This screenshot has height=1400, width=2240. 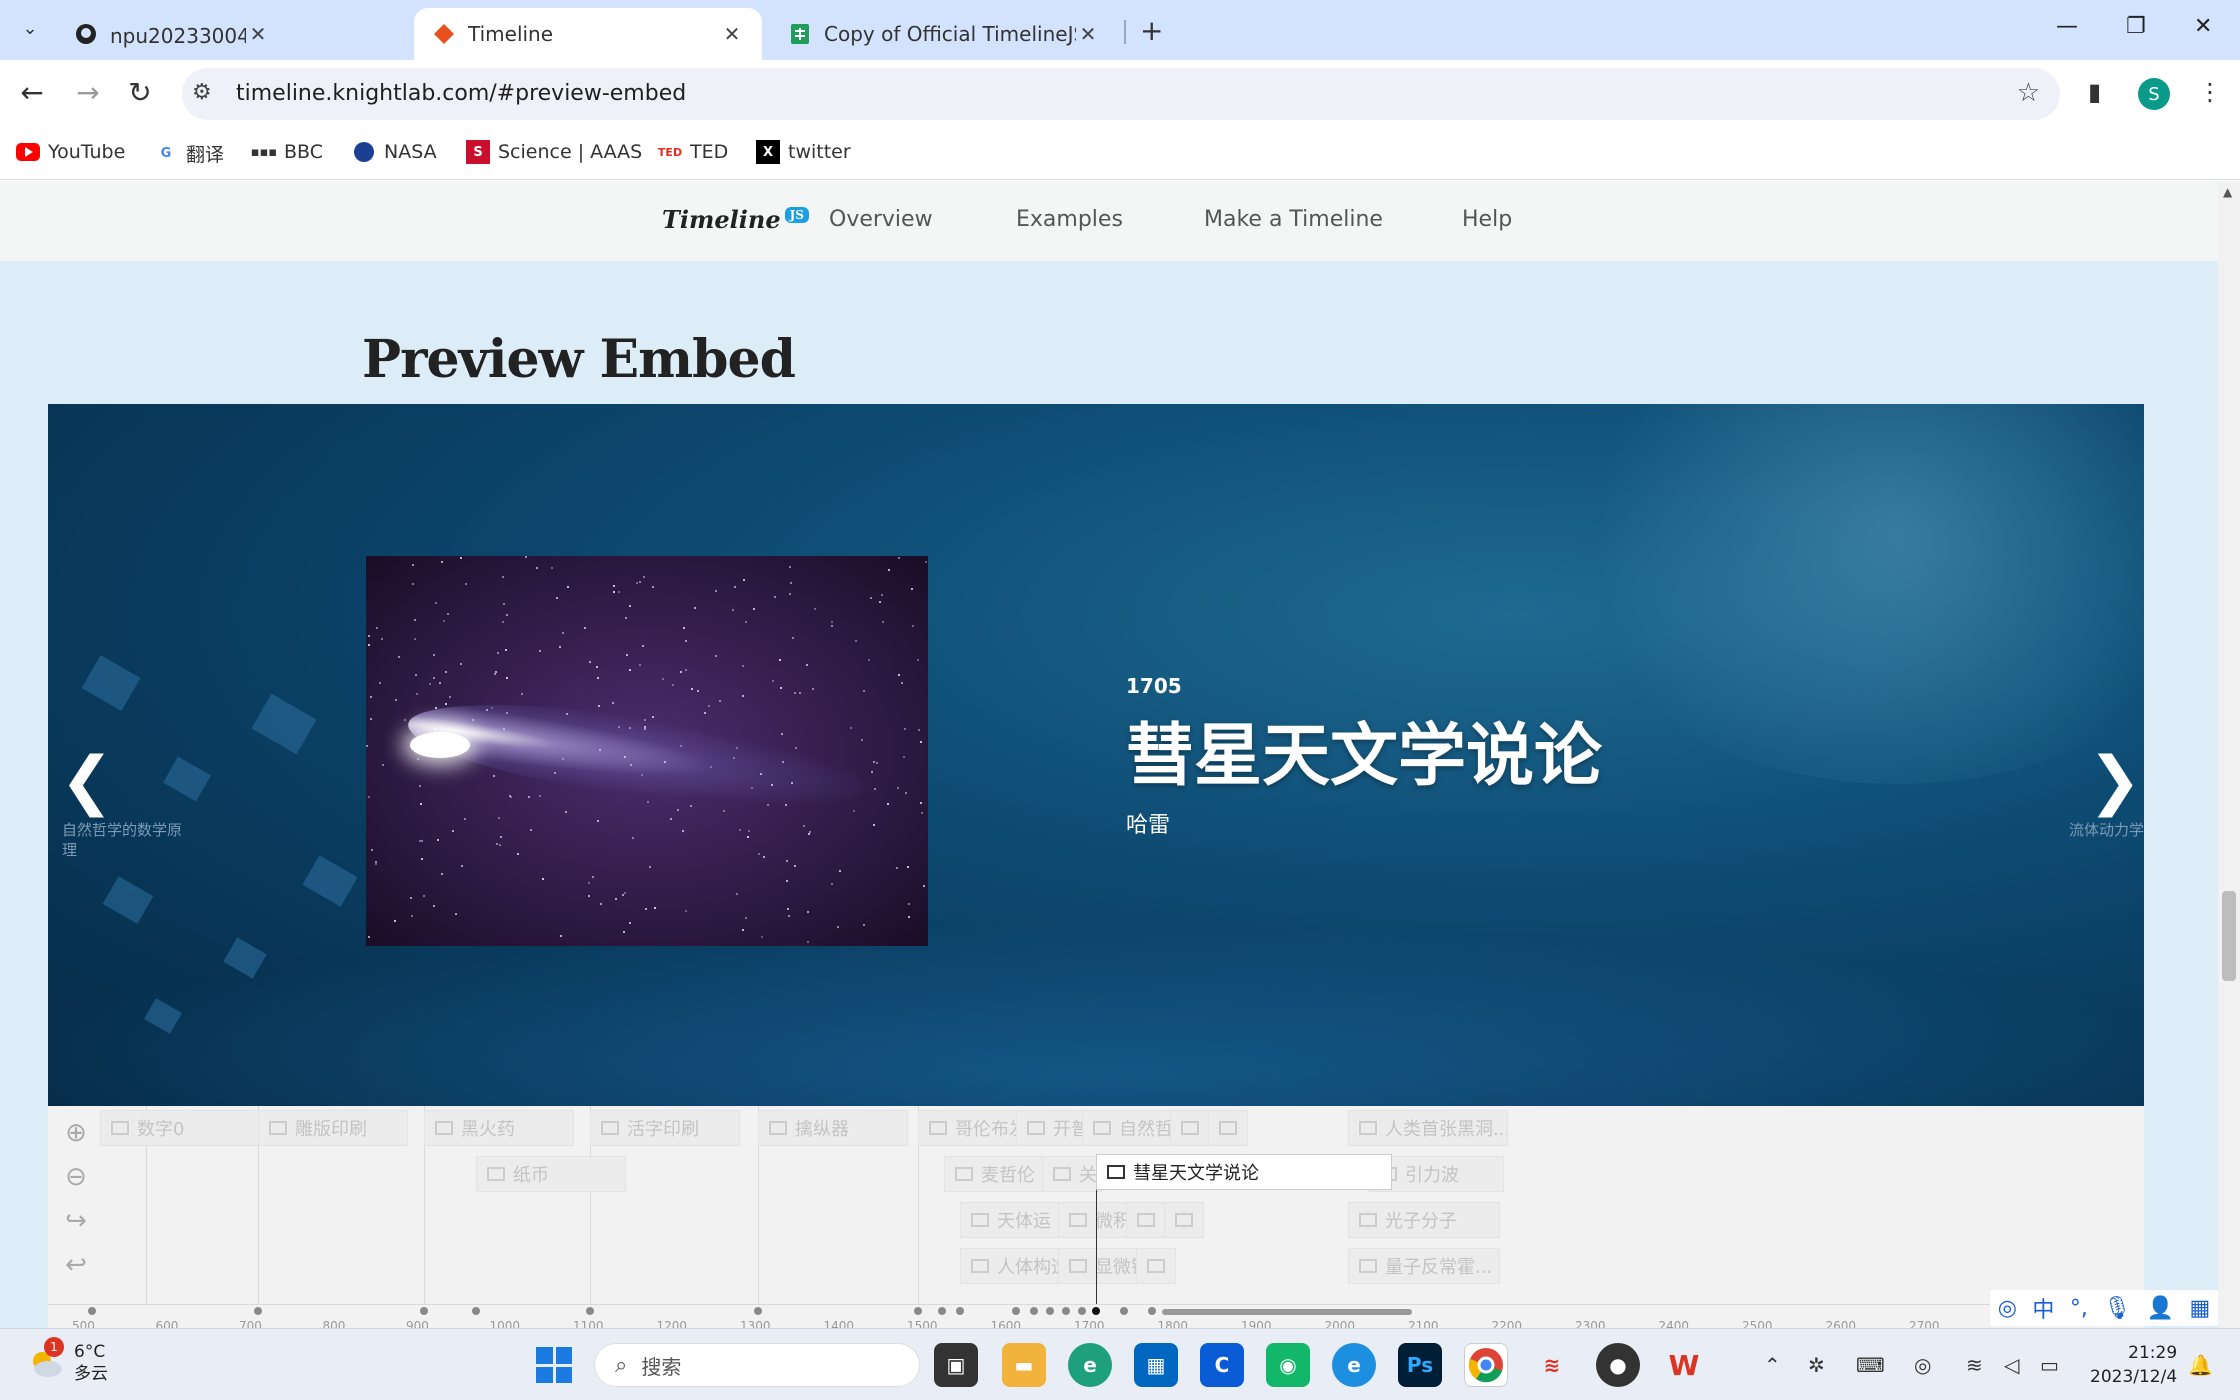 What do you see at coordinates (1151, 30) in the screenshot?
I see `new-tab-button: +` at bounding box center [1151, 30].